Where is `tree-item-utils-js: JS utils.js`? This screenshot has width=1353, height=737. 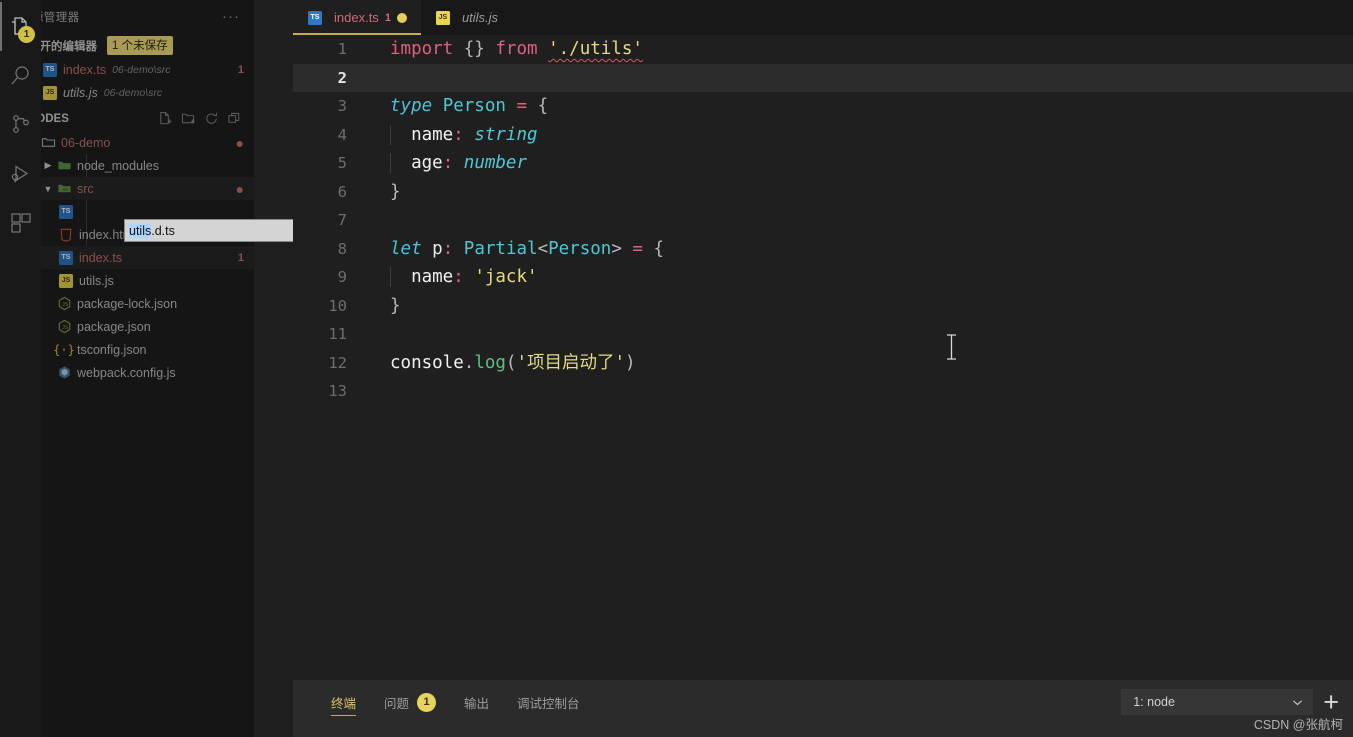
tree-item-utils-js: JS utils.js is located at coordinates (147, 280).